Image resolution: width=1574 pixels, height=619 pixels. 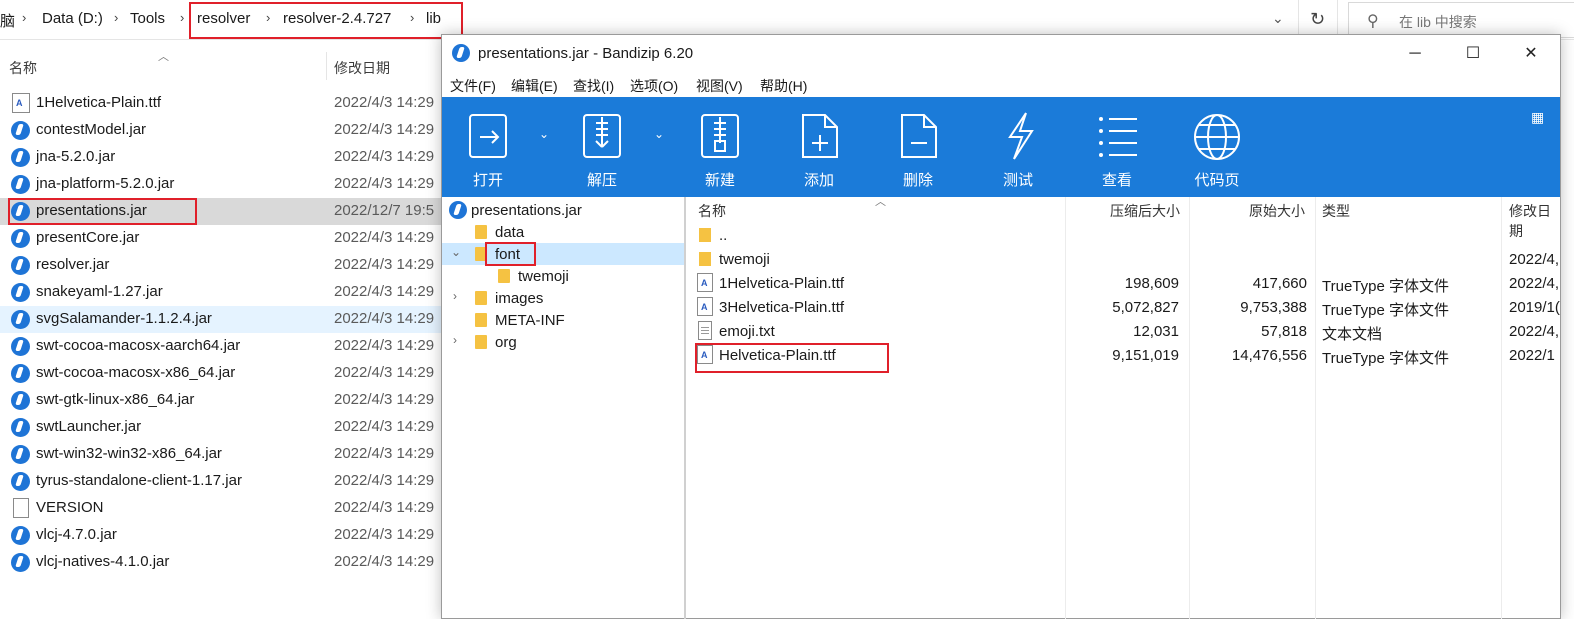 I want to click on file-row: vlcj-natives-4.1.0.jar 2022/4/3 14:29, so click(x=222, y=562).